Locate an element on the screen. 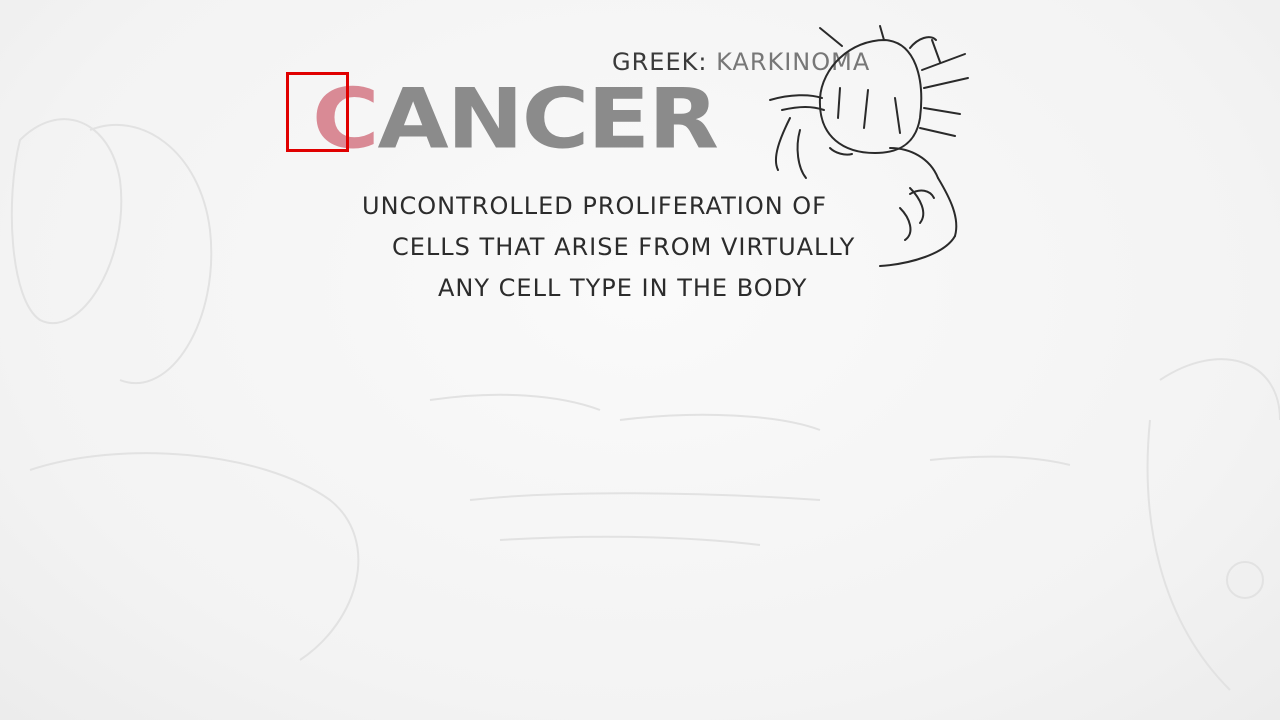 This screenshot has width=1280, height=720. definition-line: CELLS THAT ARISE FROM VIRTUALLY is located at coordinates (624, 247).